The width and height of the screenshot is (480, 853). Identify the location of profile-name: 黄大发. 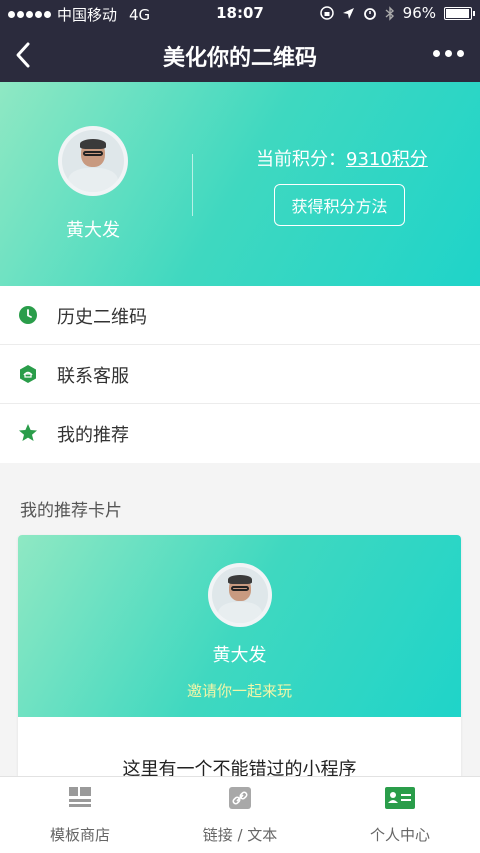
(93, 230).